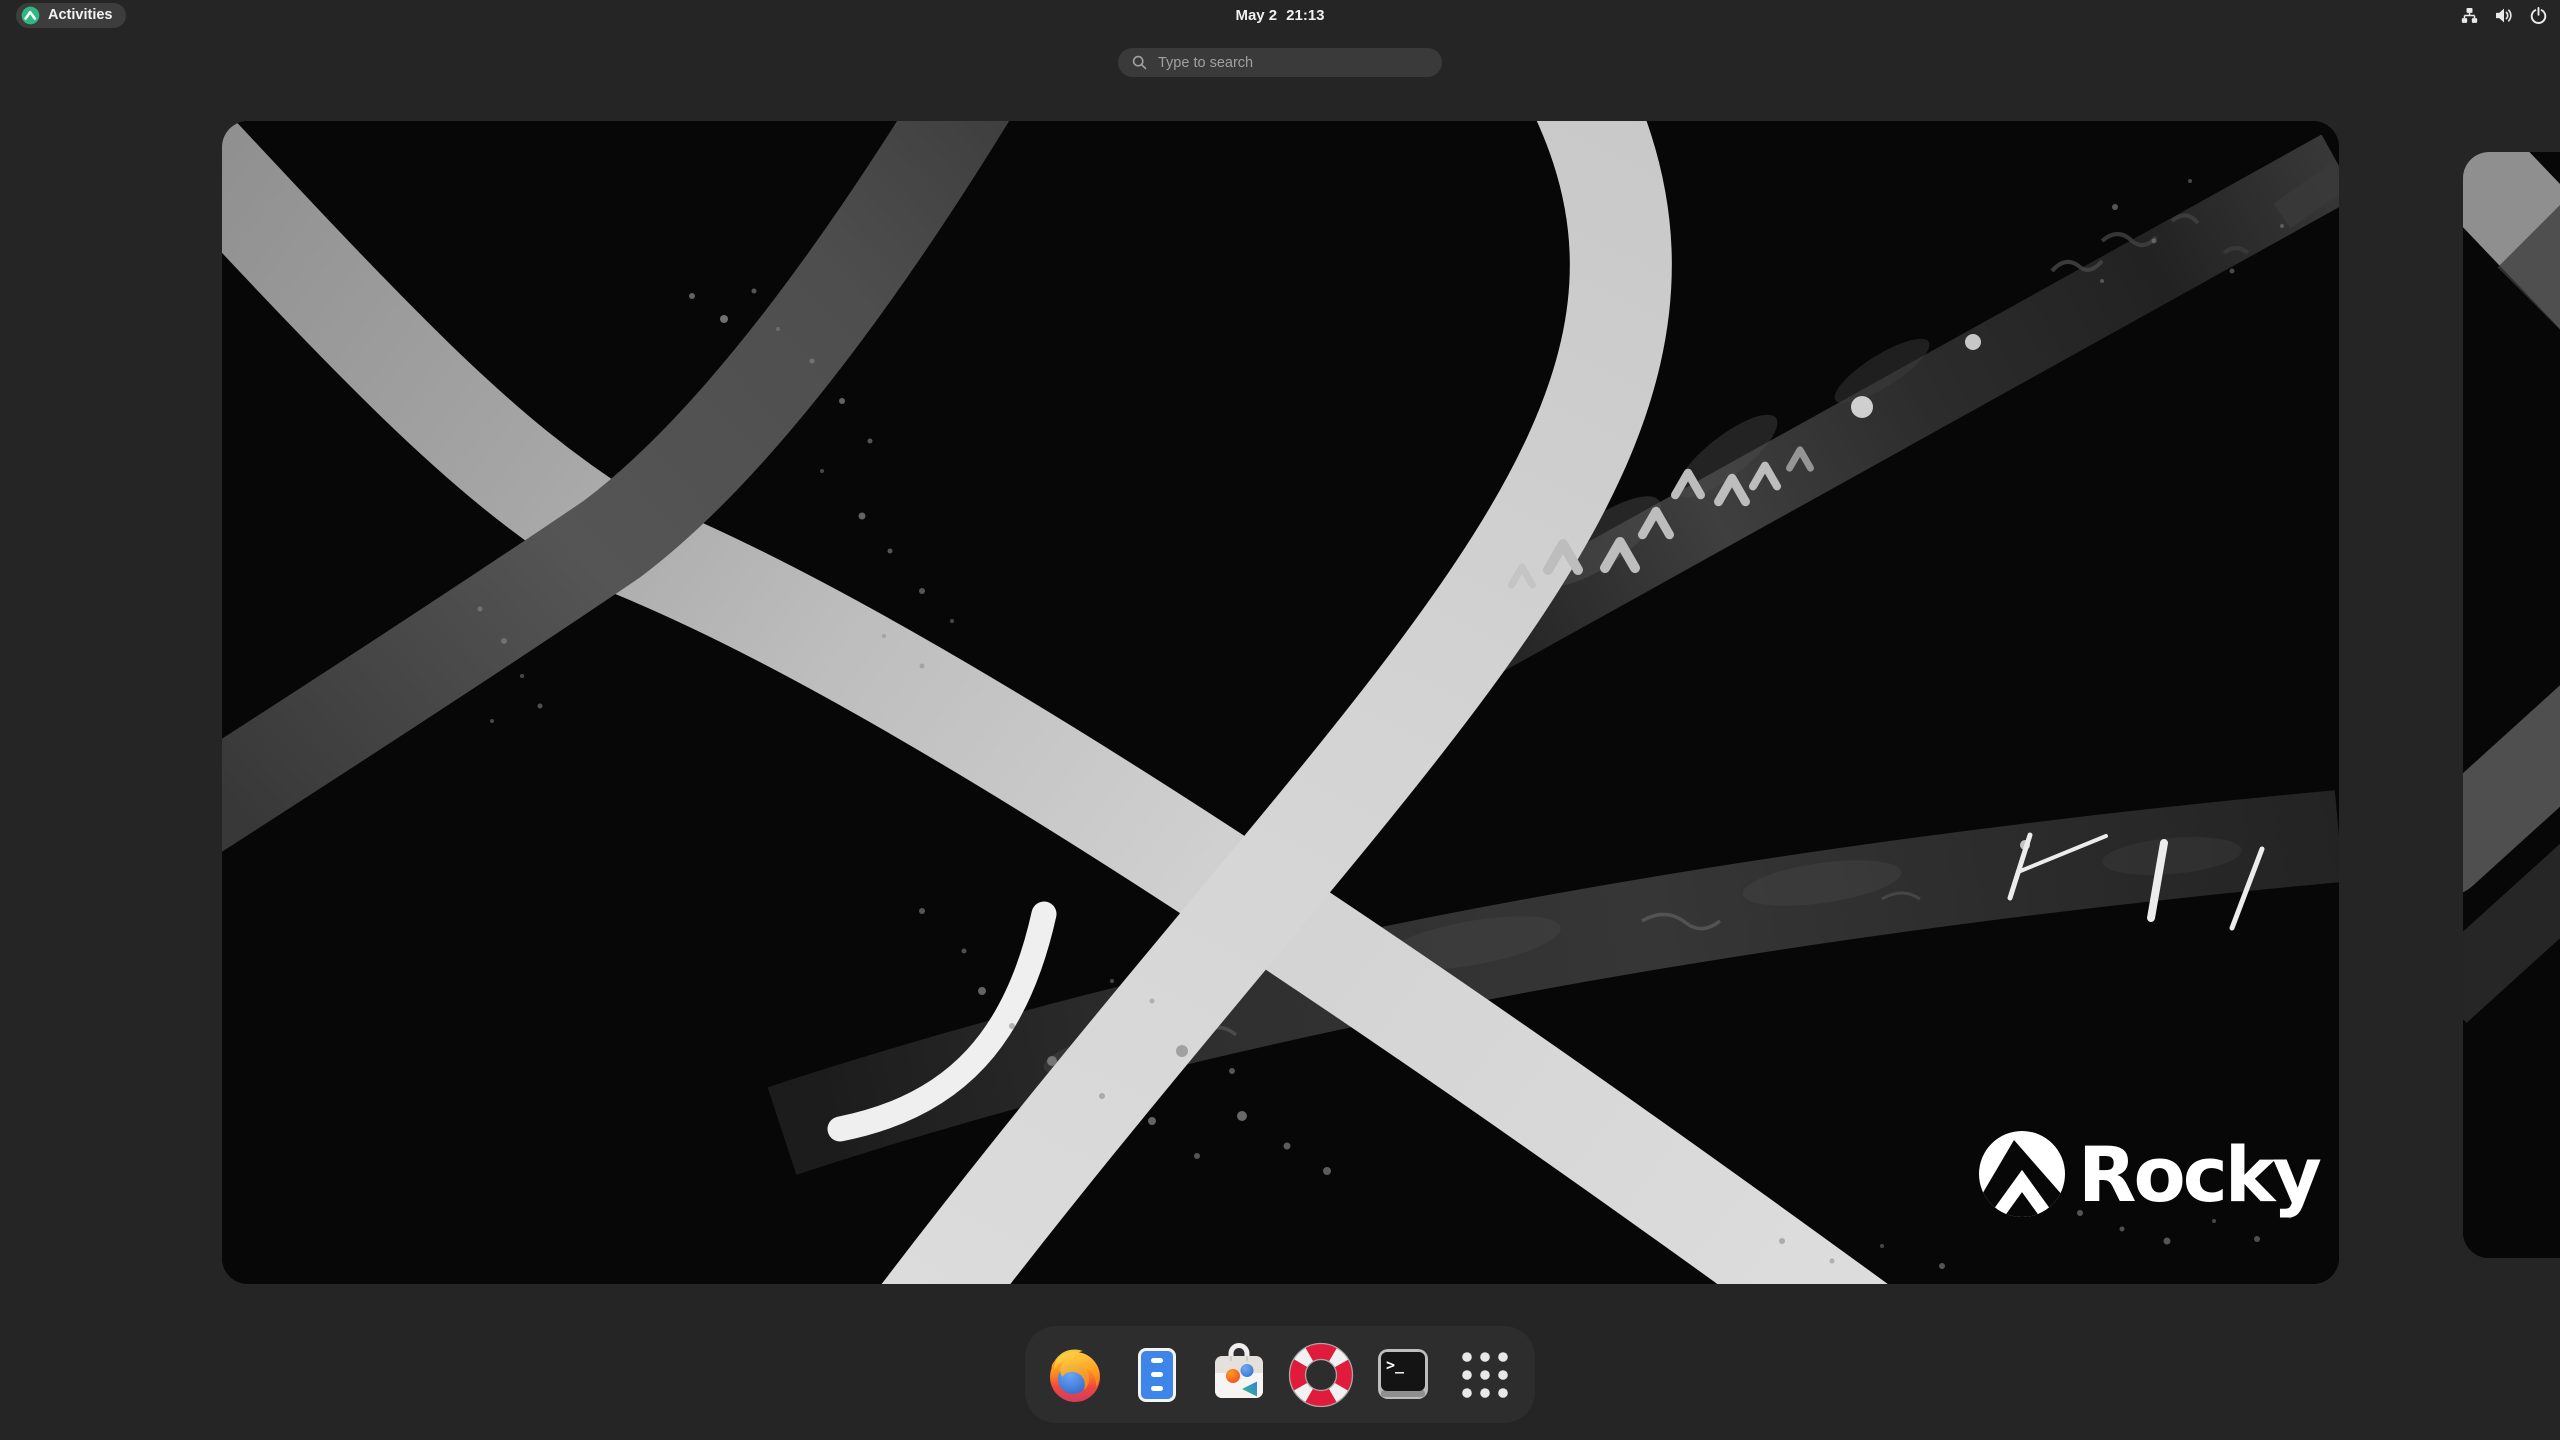 This screenshot has width=2560, height=1440. I want to click on dock-item-firefox, so click(1075, 1375).